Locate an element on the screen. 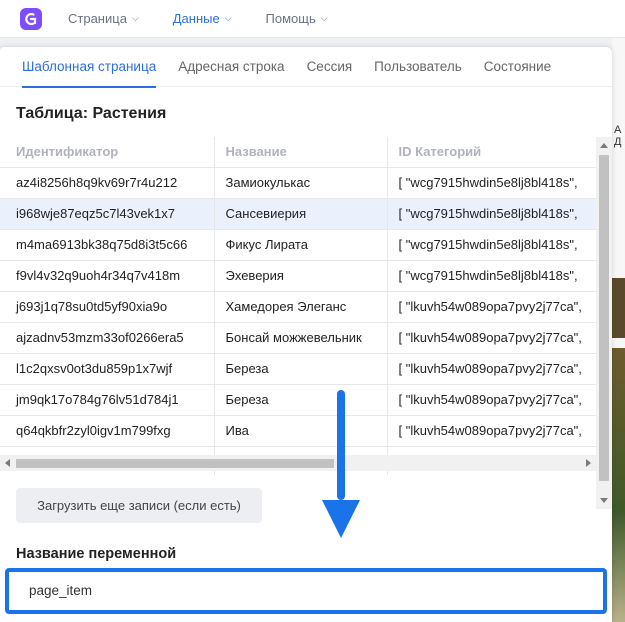  menu-item-label: Данные is located at coordinates (196, 18).